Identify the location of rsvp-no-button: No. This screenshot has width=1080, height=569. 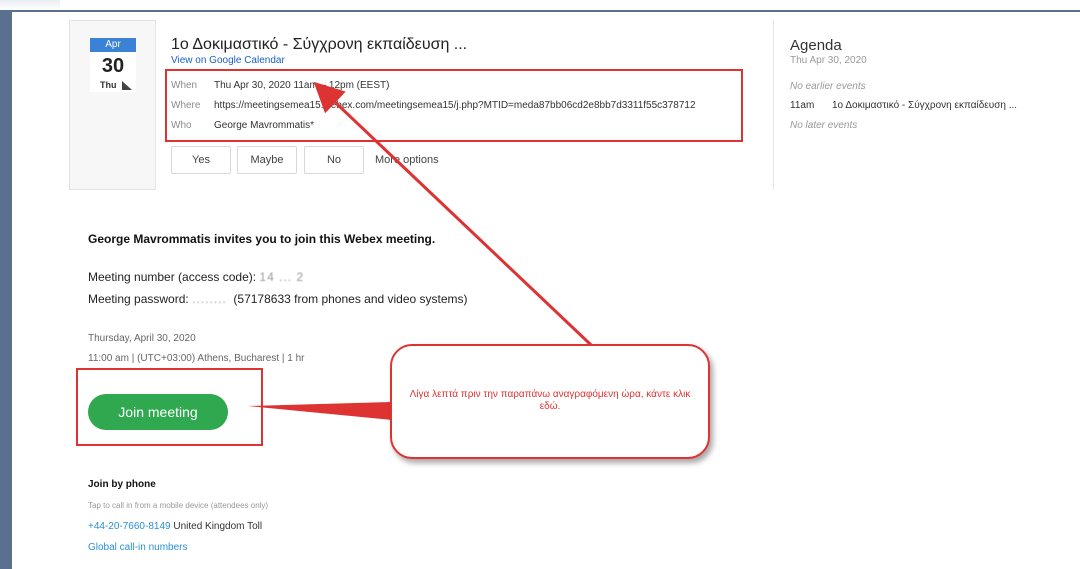
(334, 160).